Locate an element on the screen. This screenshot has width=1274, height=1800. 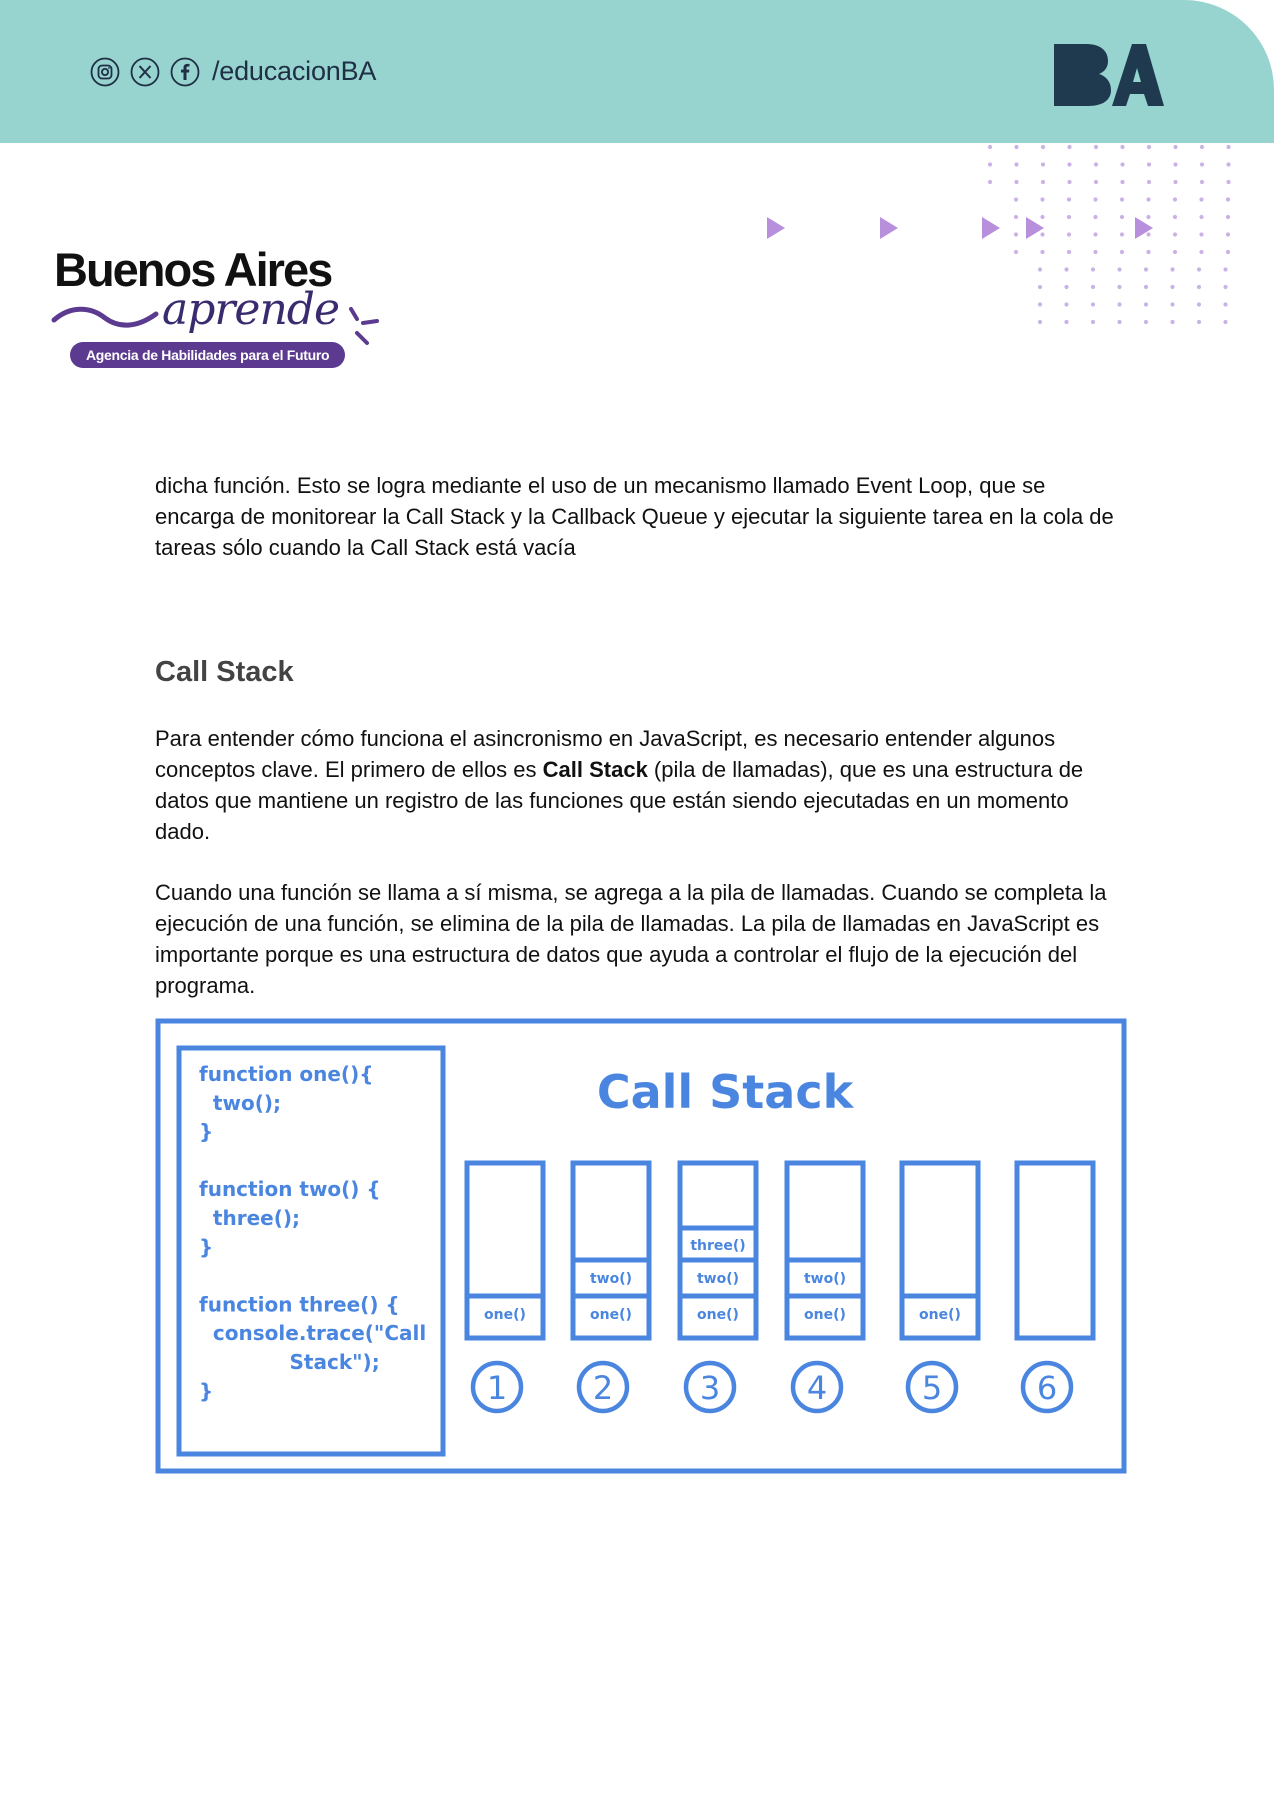
step-number: 1 is located at coordinates (497, 1388).